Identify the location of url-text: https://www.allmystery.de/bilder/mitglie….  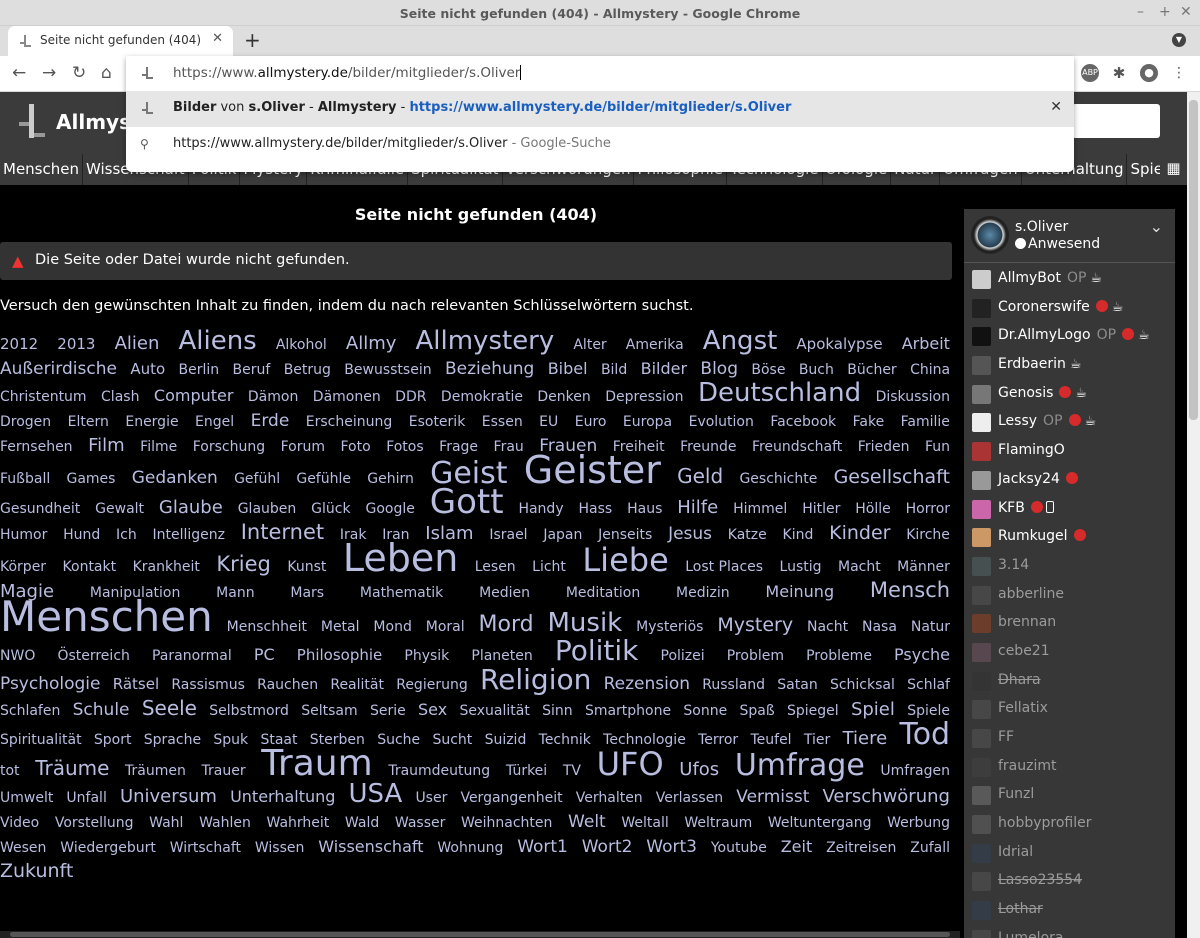
(347, 73).